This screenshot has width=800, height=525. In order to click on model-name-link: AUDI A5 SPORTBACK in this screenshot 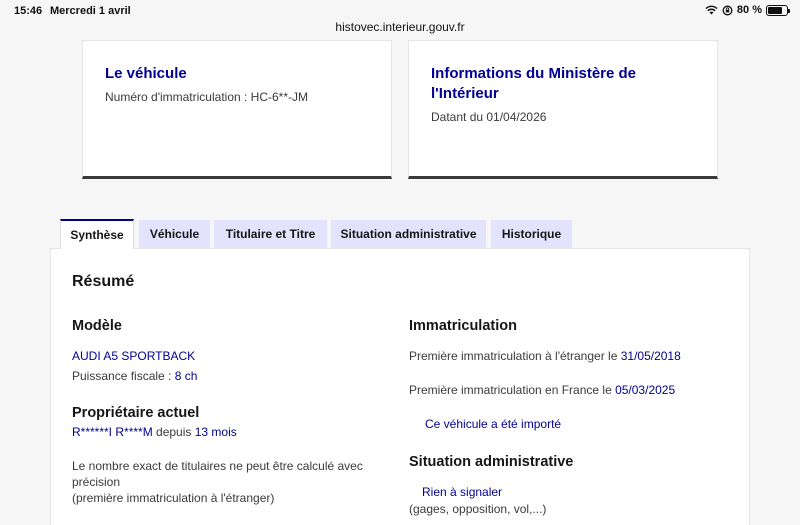, I will do `click(133, 356)`.